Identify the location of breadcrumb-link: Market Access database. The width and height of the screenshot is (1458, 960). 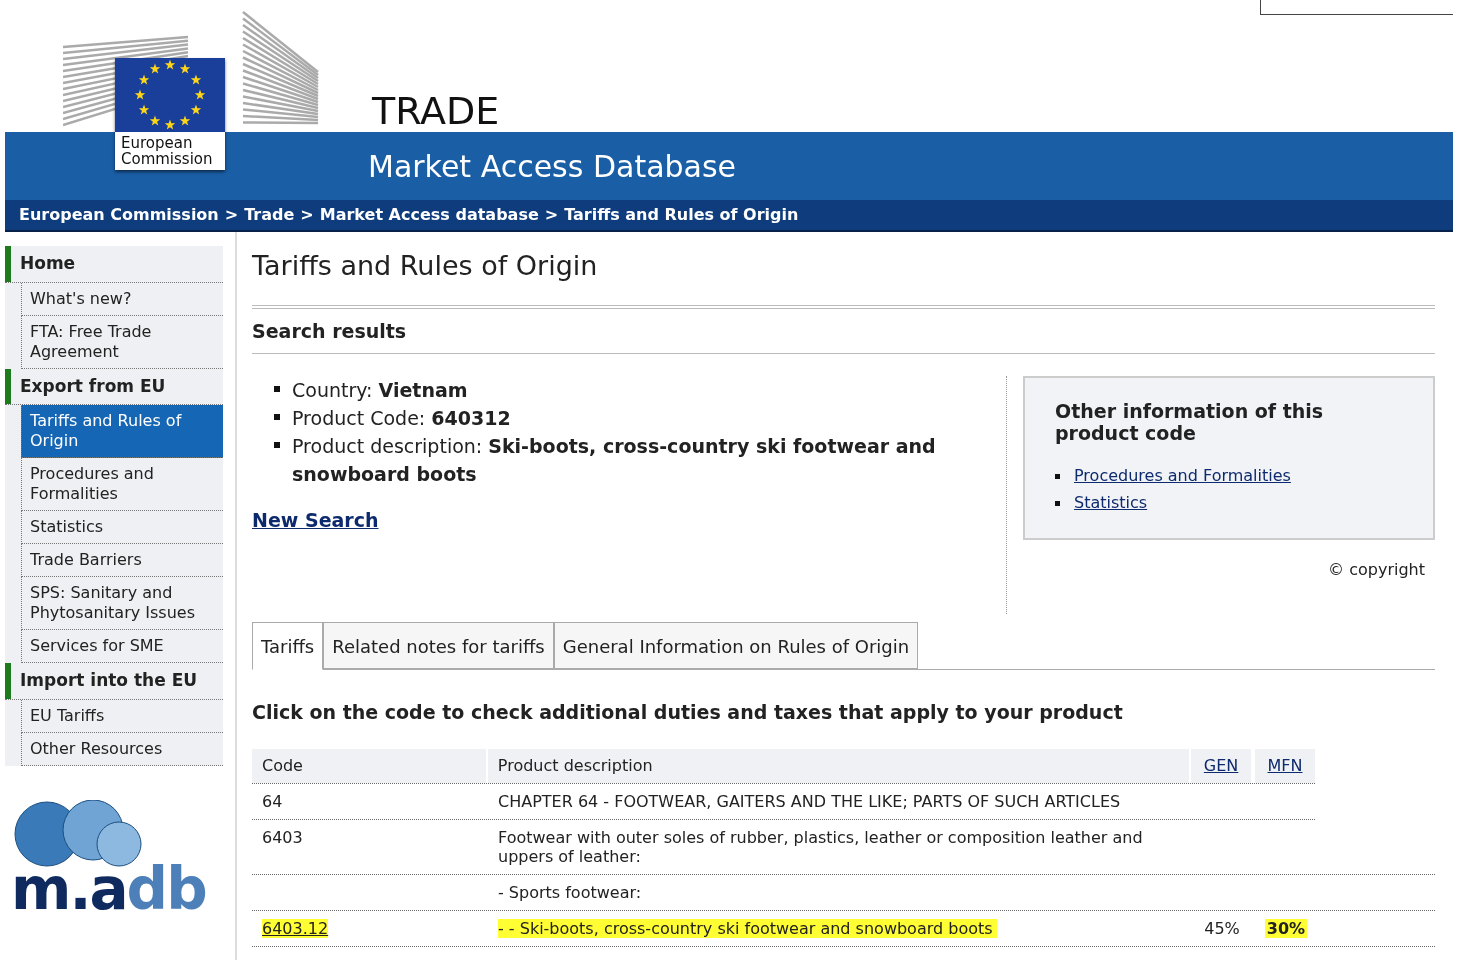
(429, 215).